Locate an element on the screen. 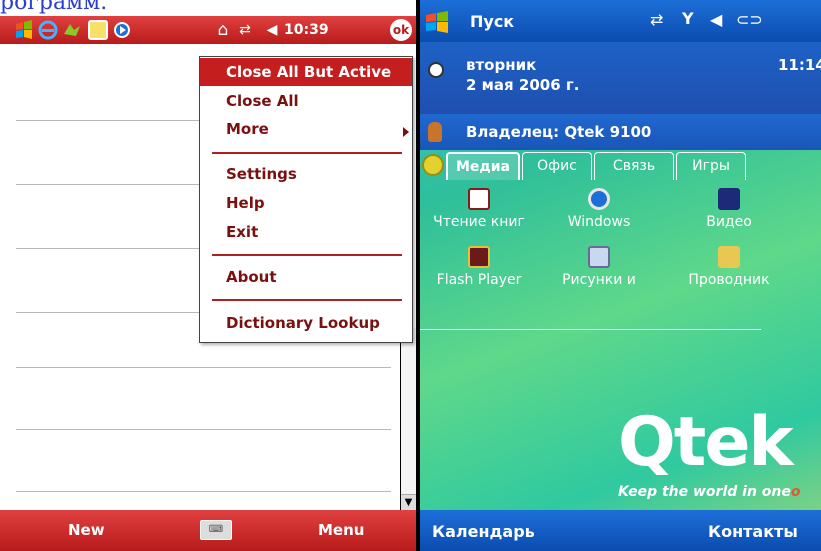 The image size is (821, 551). slogan-mark: o is located at coordinates (795, 492).